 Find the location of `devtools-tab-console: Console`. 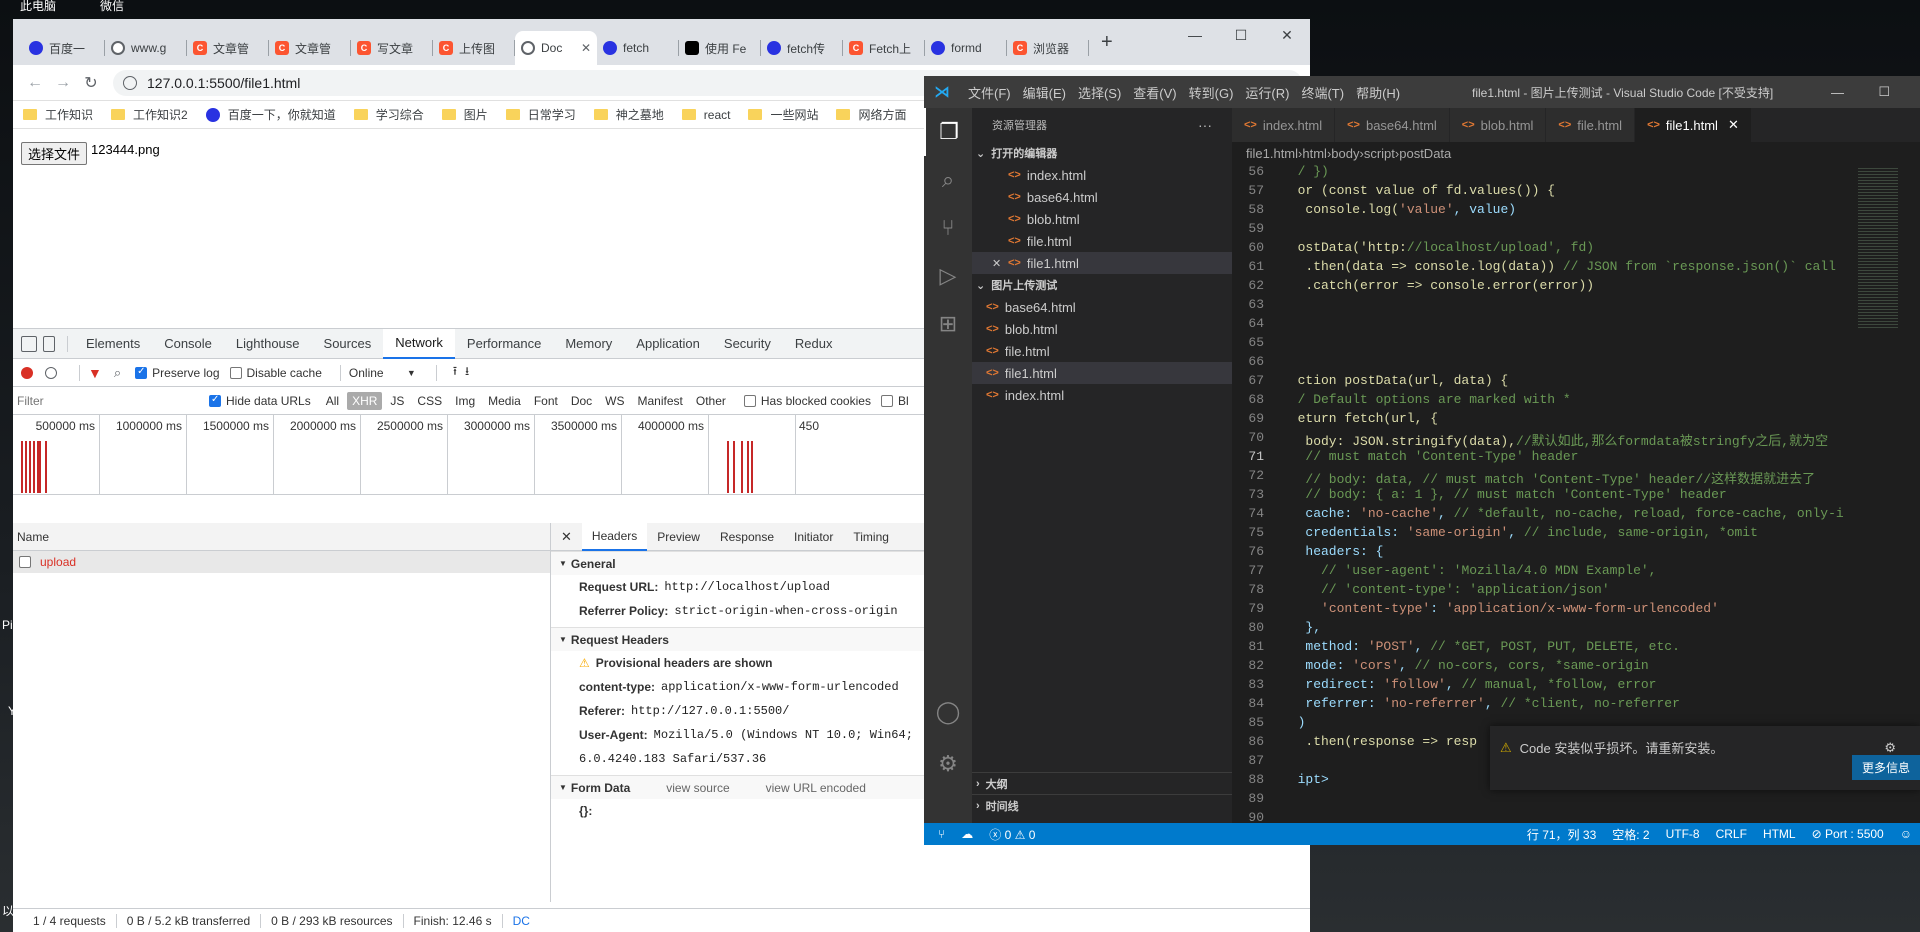

devtools-tab-console: Console is located at coordinates (188, 344).